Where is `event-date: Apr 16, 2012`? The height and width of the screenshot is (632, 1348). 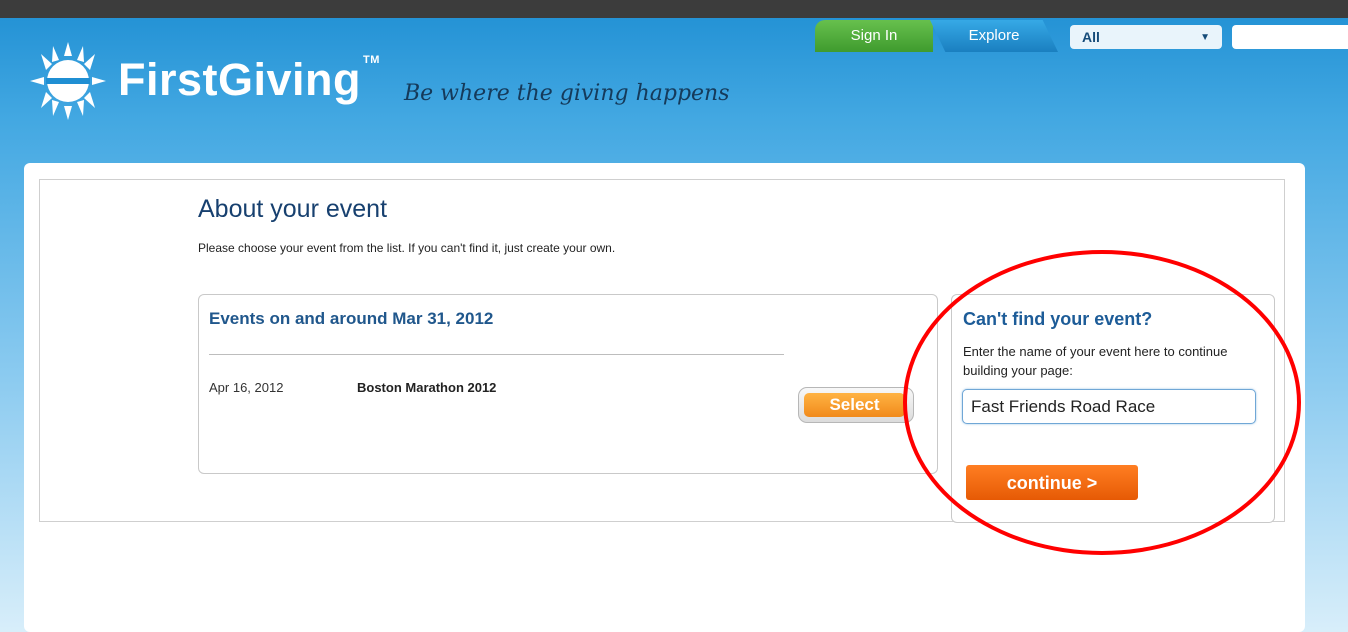 event-date: Apr 16, 2012 is located at coordinates (246, 387).